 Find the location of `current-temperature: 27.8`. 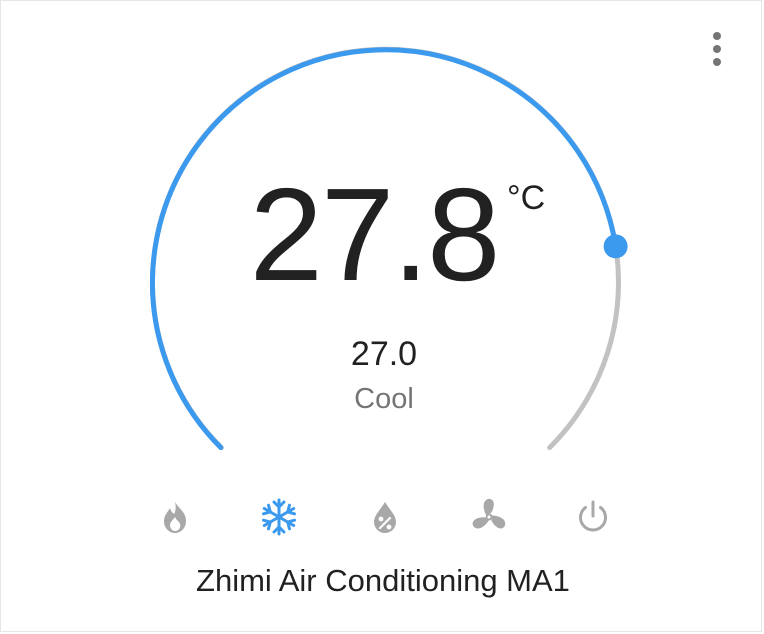

current-temperature: 27.8 is located at coordinates (375, 234).